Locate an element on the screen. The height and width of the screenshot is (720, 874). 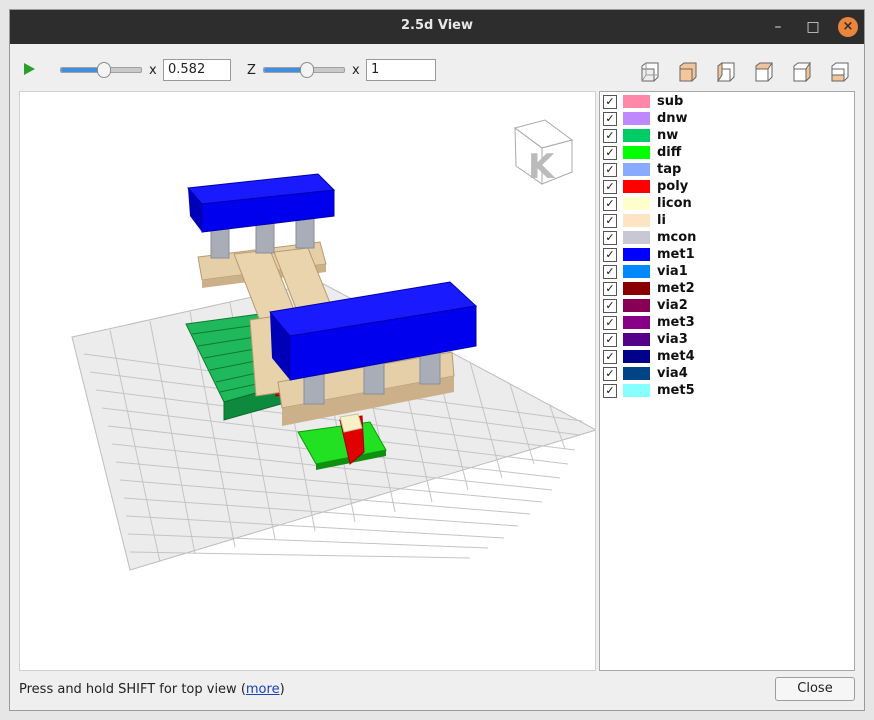
svg-text: K is located at coordinates (542, 167).